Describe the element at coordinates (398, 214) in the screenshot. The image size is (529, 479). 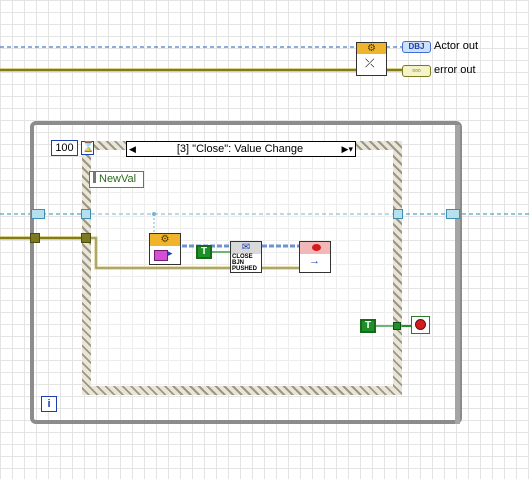
I see `event-tunnel-actor-right` at that location.